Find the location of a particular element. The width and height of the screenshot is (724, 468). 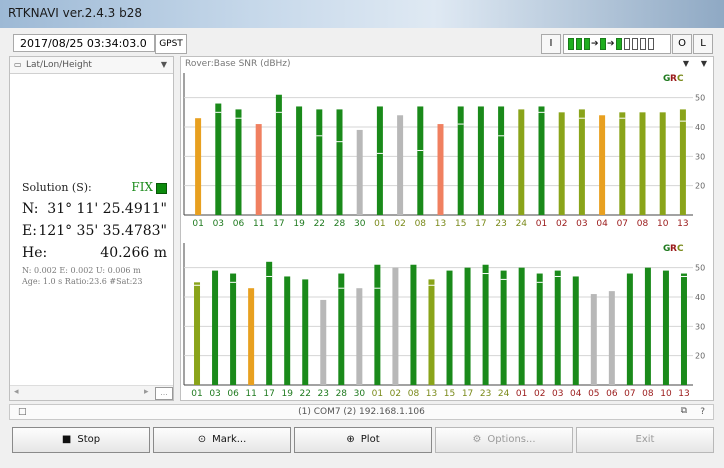

exit-label: Exit is located at coordinates (645, 439).